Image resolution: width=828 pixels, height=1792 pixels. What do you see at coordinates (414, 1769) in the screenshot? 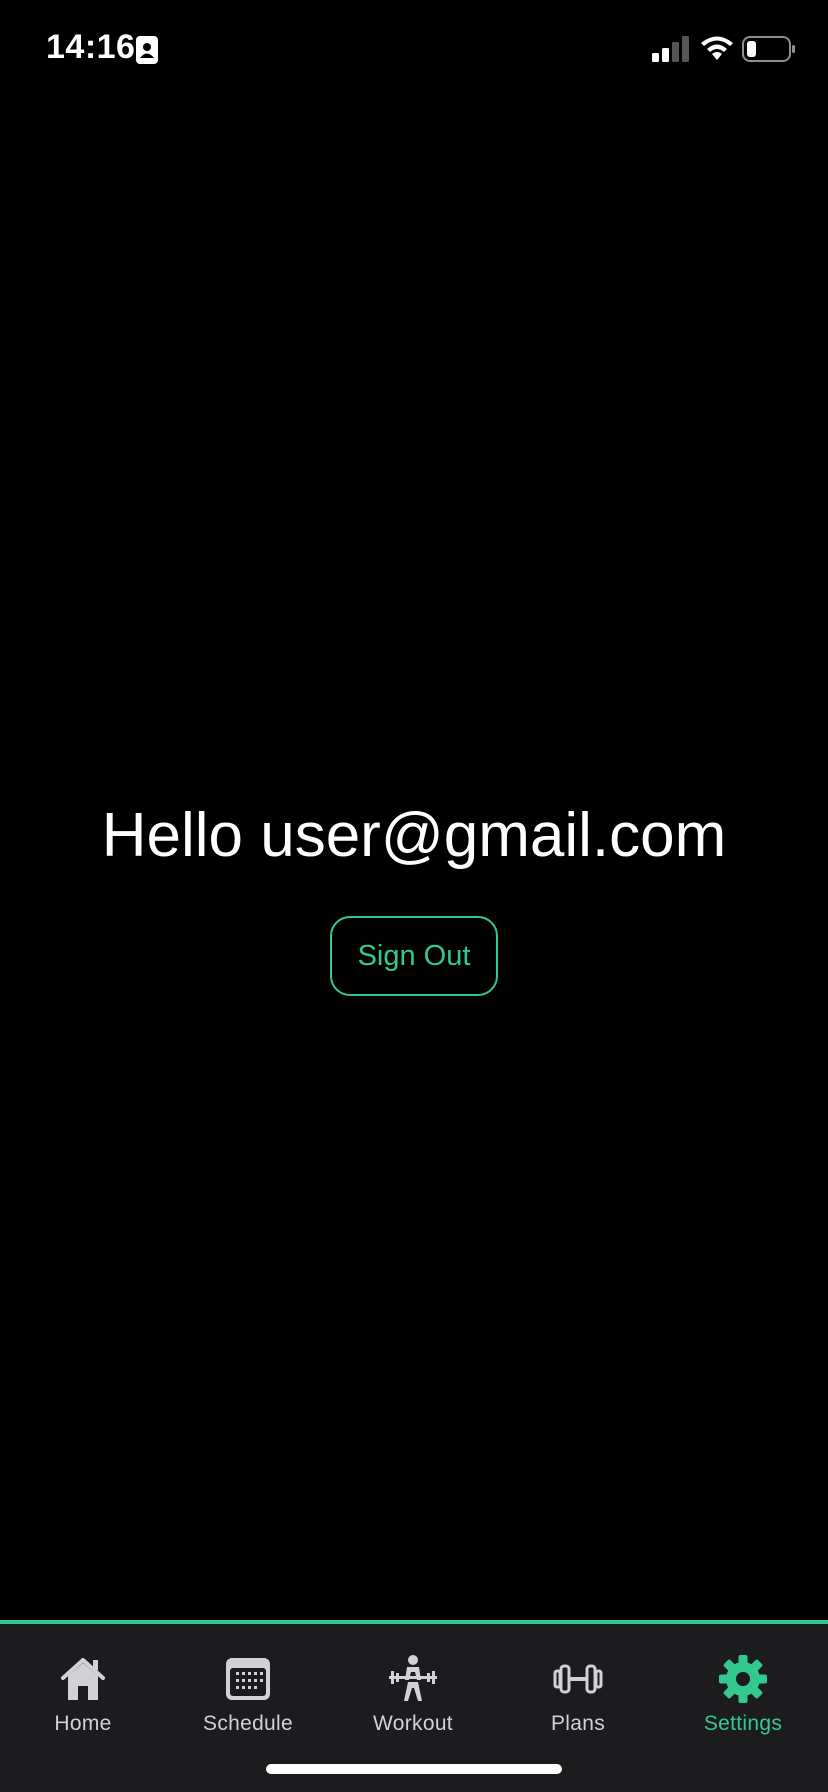
I see `home-indicator` at bounding box center [414, 1769].